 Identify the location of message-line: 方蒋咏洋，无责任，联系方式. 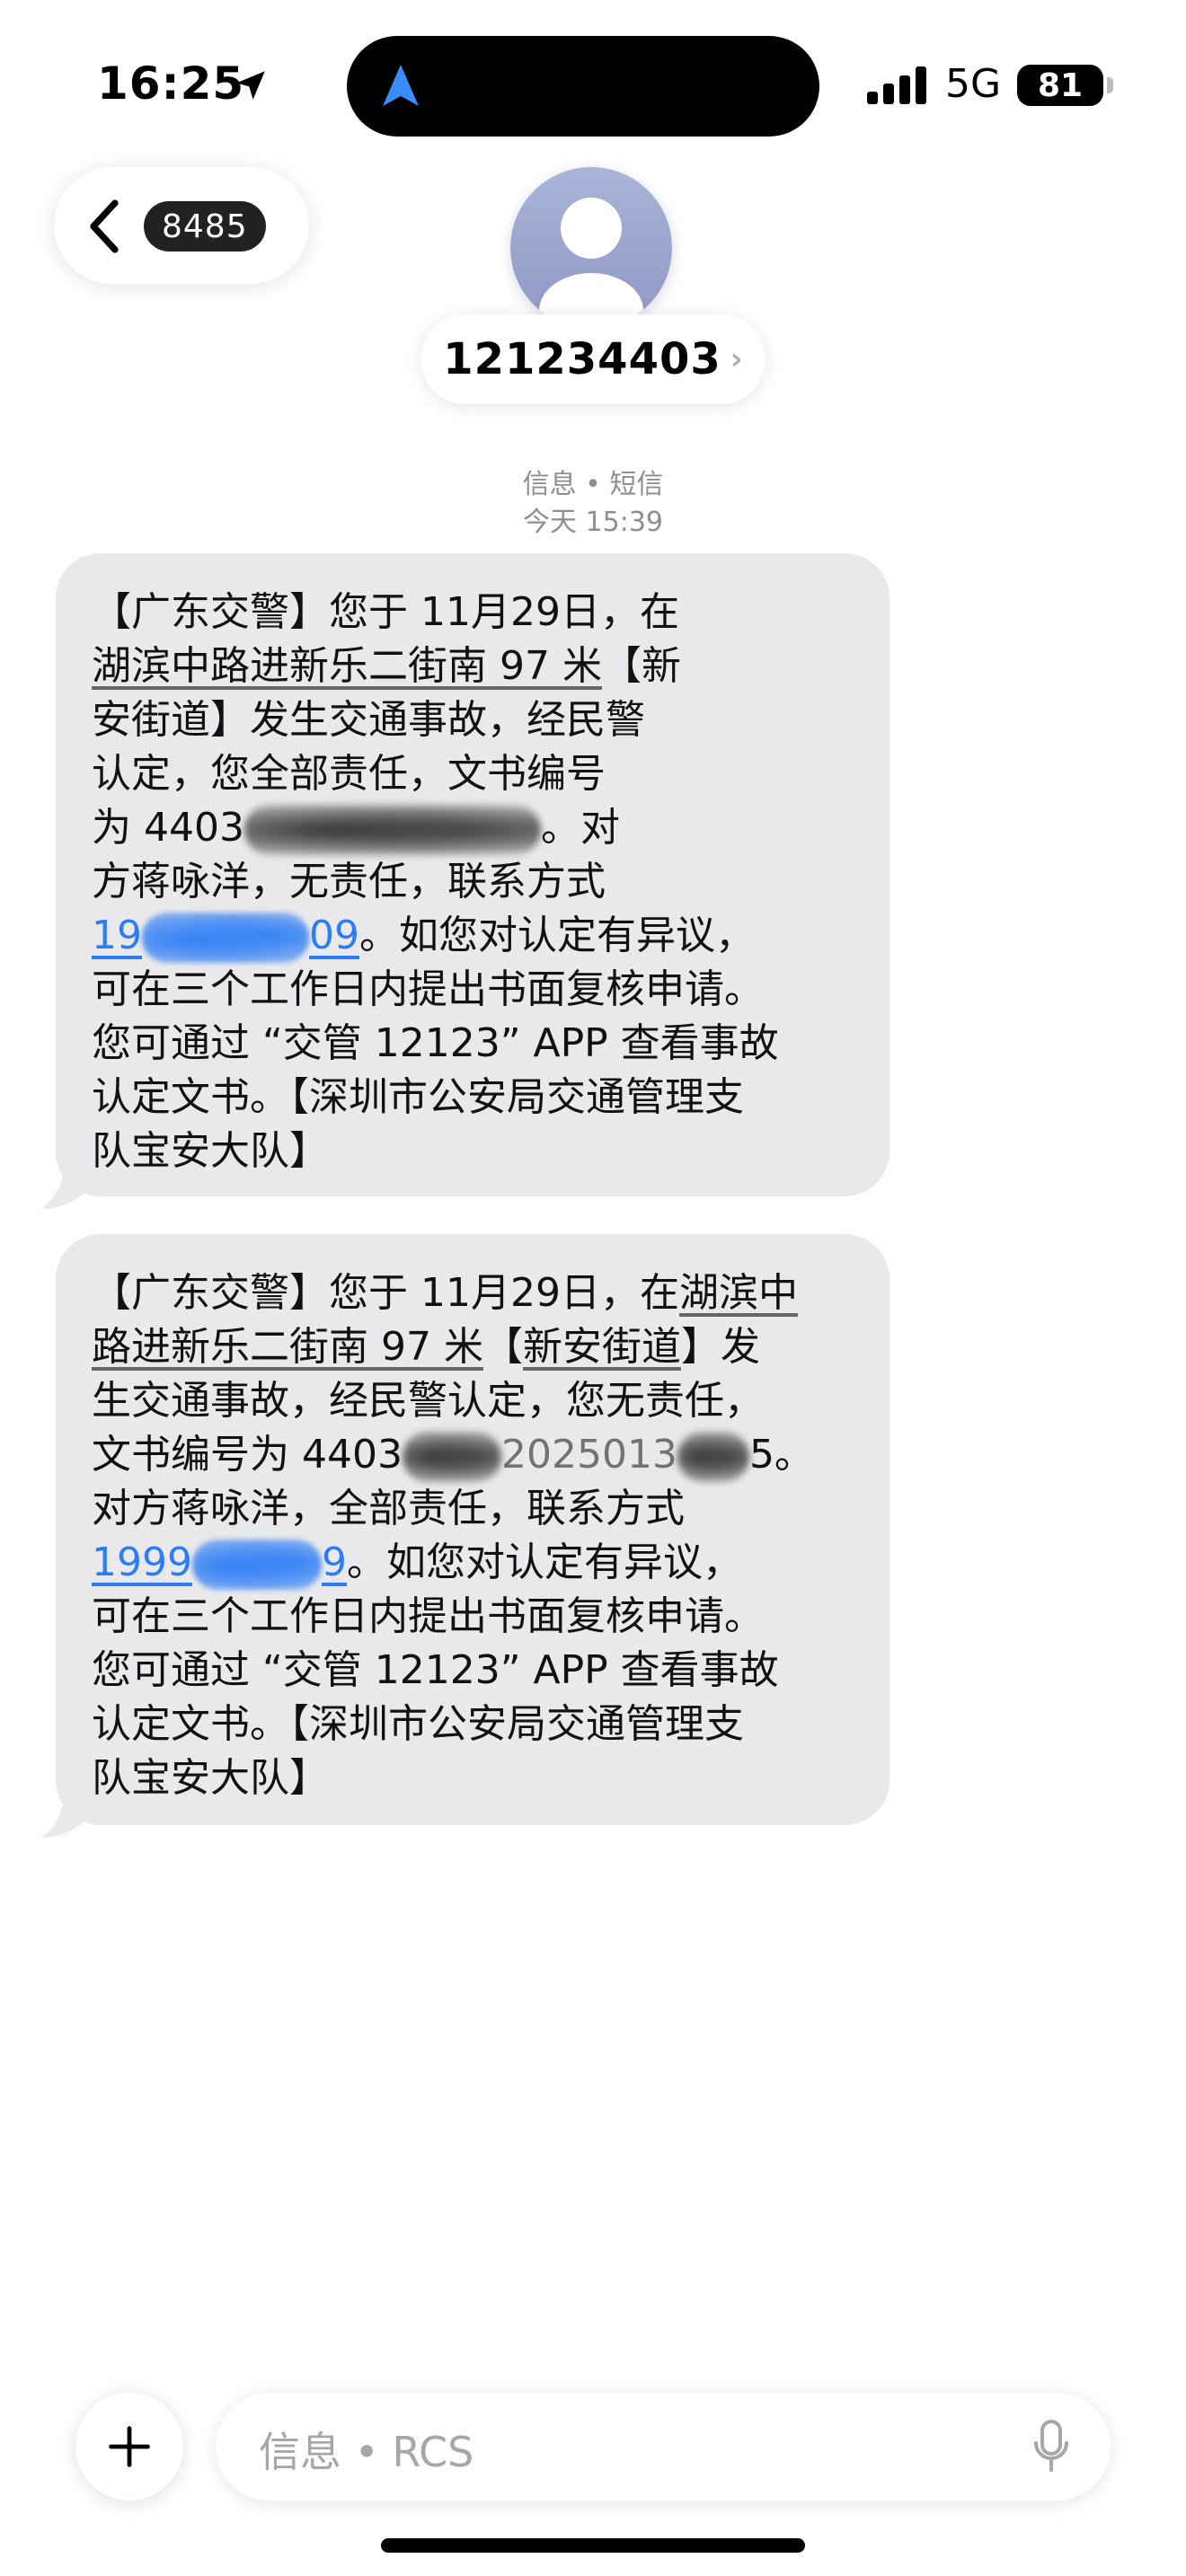
(349, 881).